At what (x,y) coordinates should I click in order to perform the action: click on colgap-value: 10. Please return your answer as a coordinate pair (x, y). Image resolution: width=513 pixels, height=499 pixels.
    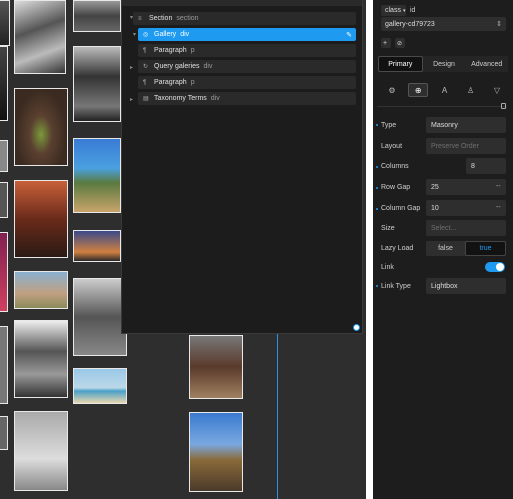
    Looking at the image, I should click on (435, 208).